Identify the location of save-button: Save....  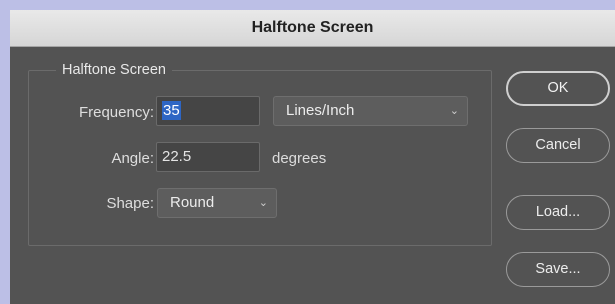
(558, 269).